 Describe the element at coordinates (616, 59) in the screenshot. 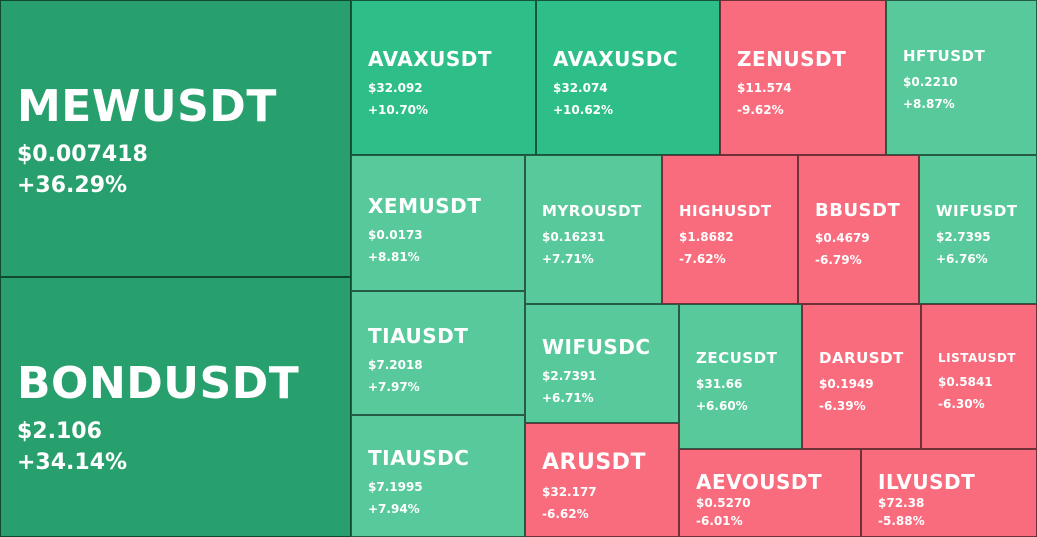

I see `tile-symbol: AVAXUSDC` at that location.